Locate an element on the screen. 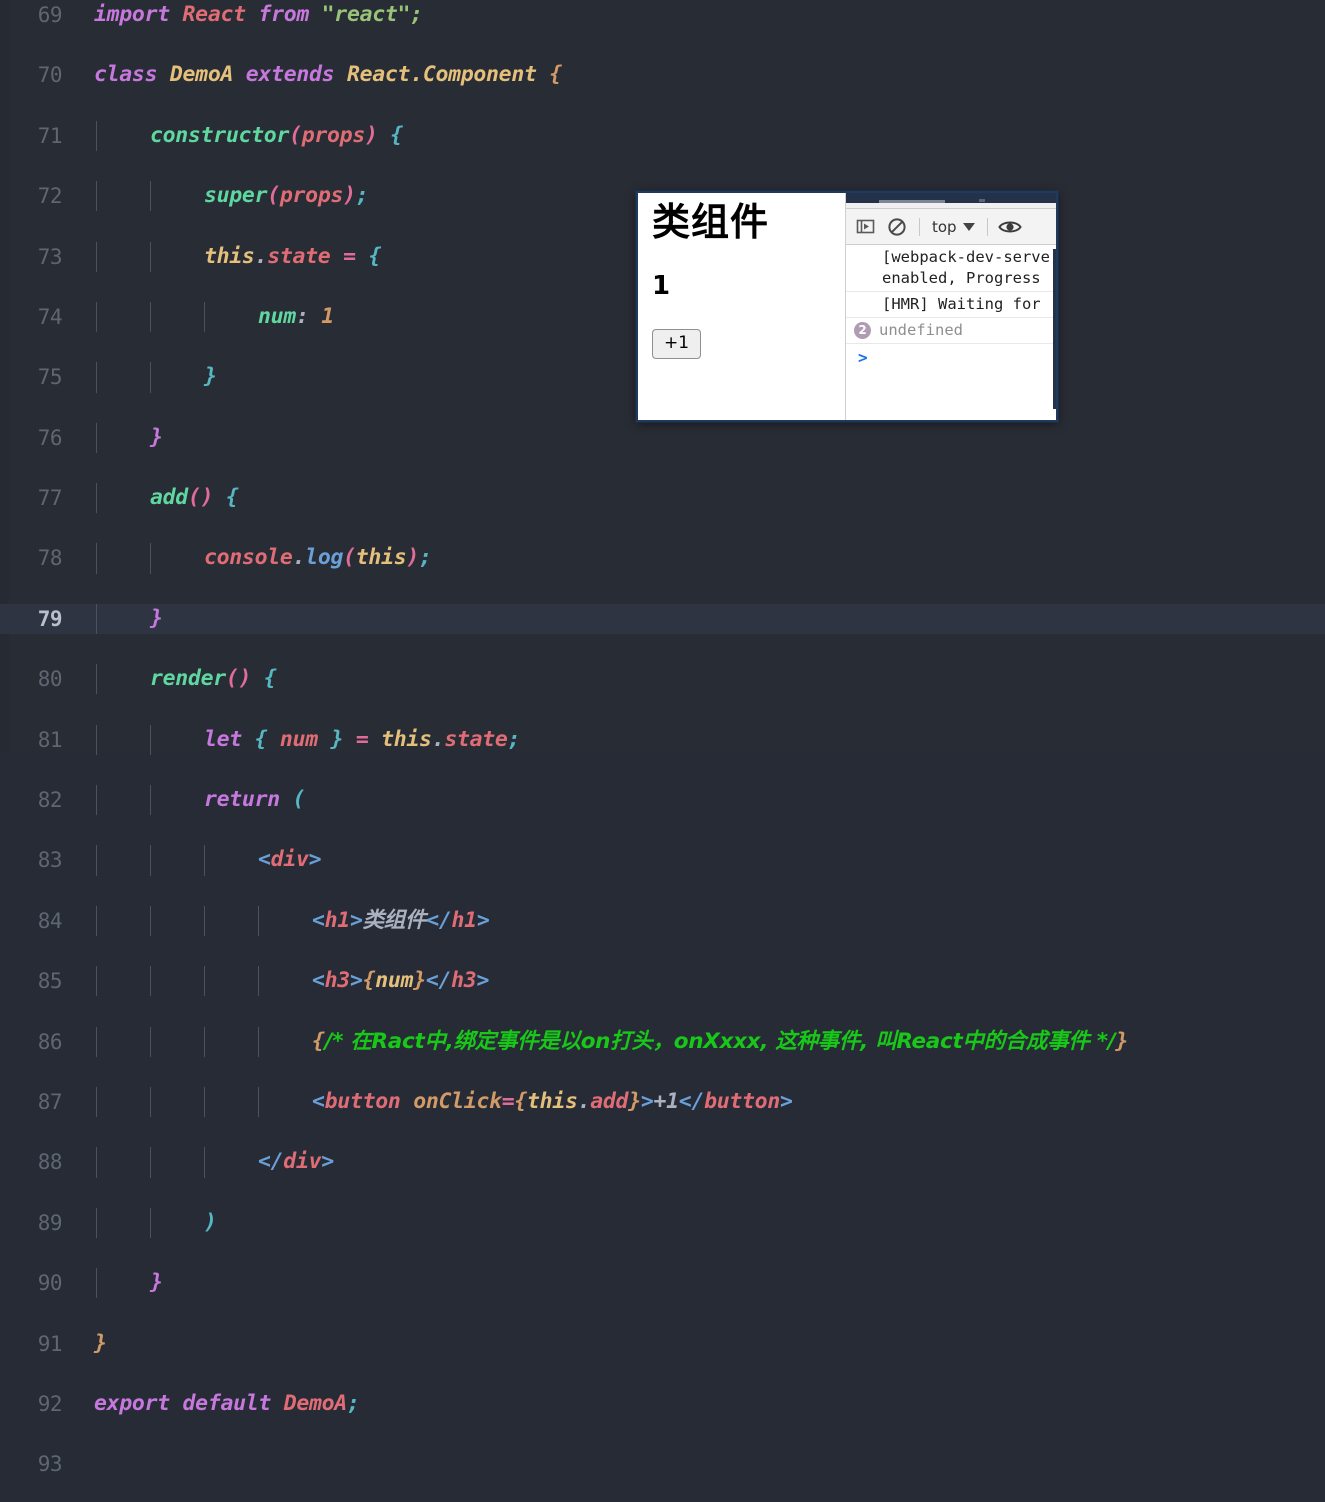 Image resolution: width=1325 pixels, height=1502 pixels. console-message: [HMR] Waiting for is located at coordinates (951, 305).